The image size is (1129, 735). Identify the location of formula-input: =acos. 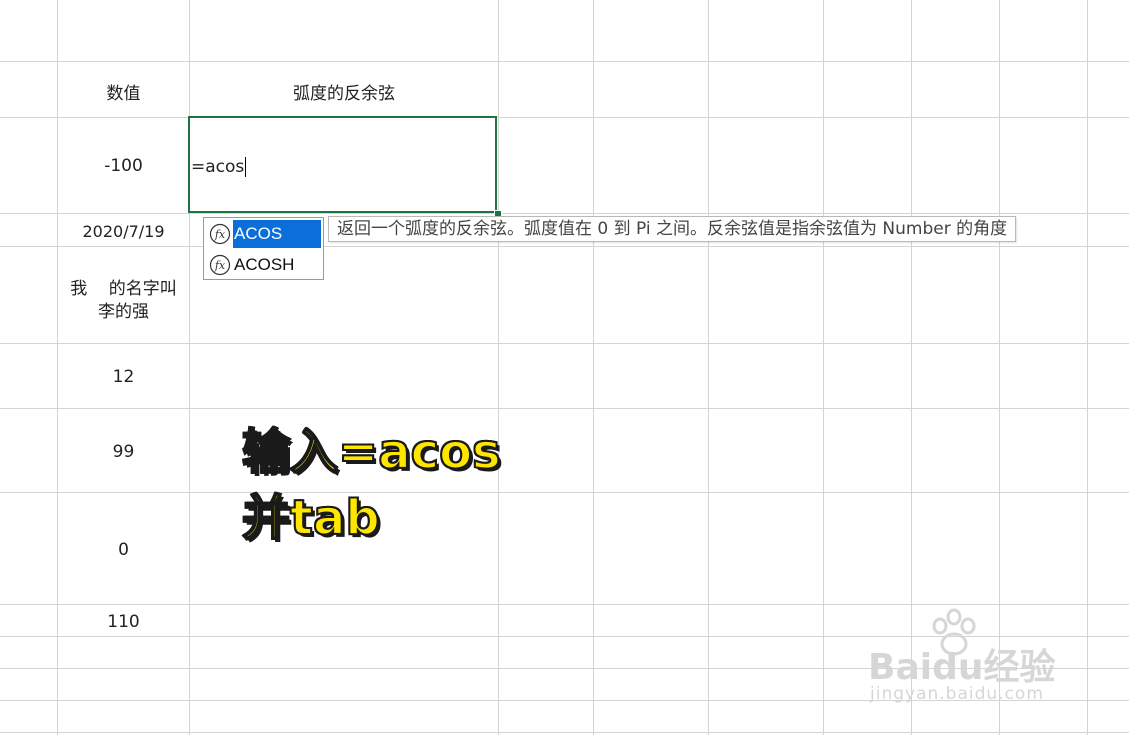
(219, 167).